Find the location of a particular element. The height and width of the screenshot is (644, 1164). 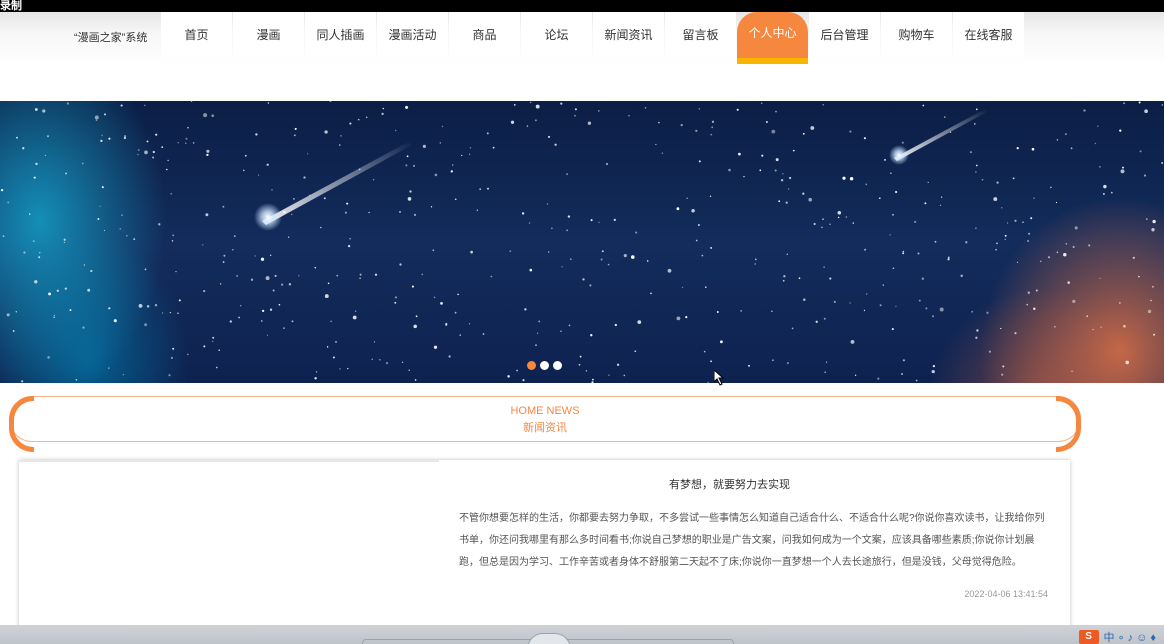

nav-forum: 论坛 is located at coordinates (556, 35).